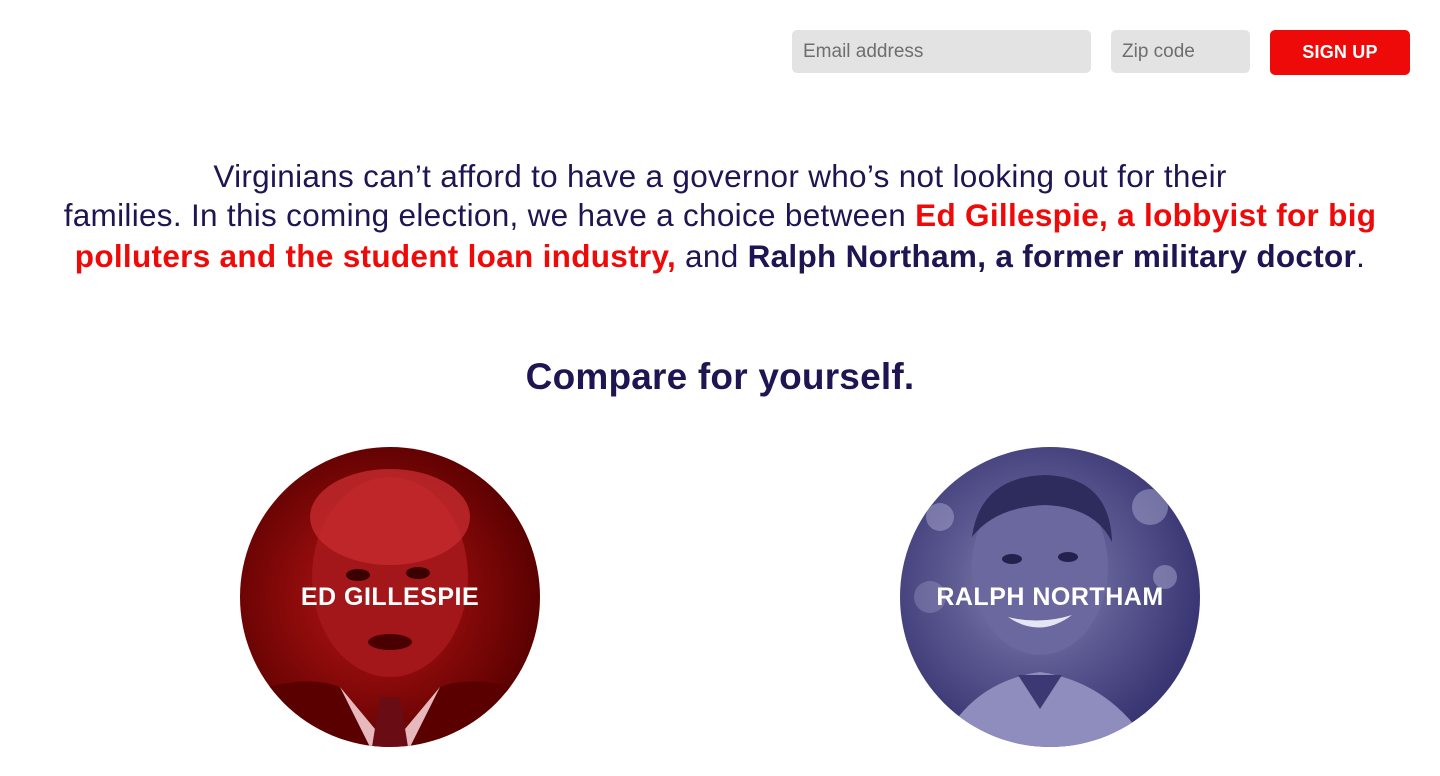 The image size is (1440, 776). What do you see at coordinates (720, 376) in the screenshot?
I see `compare-heading: Compare for yourself.` at bounding box center [720, 376].